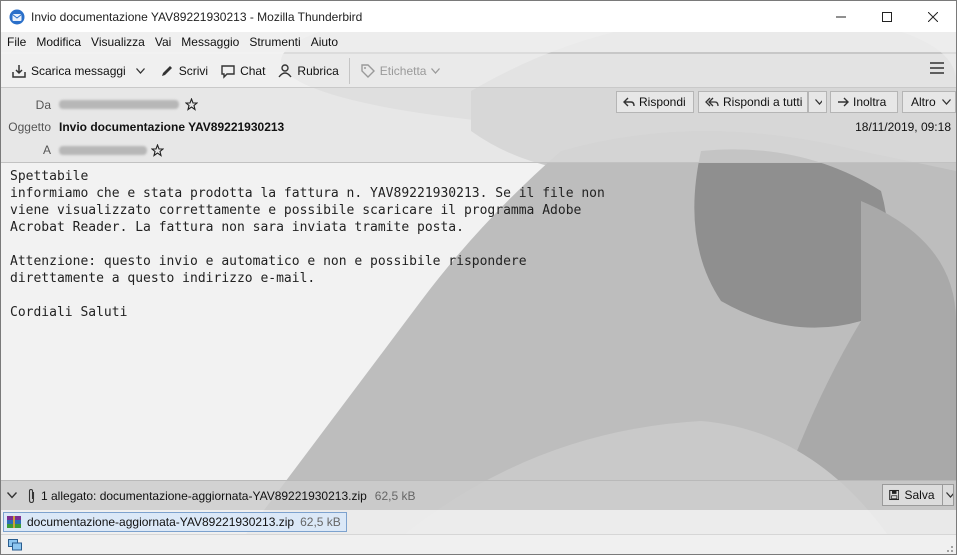  Describe the element at coordinates (368, 70) in the screenshot. I see `tag-icon` at that location.